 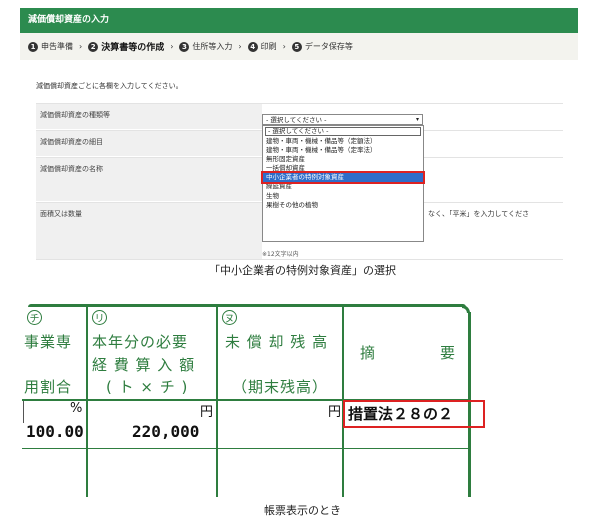 What do you see at coordinates (55, 431) in the screenshot?
I see `business-use-ratio-value: 100.00` at bounding box center [55, 431].